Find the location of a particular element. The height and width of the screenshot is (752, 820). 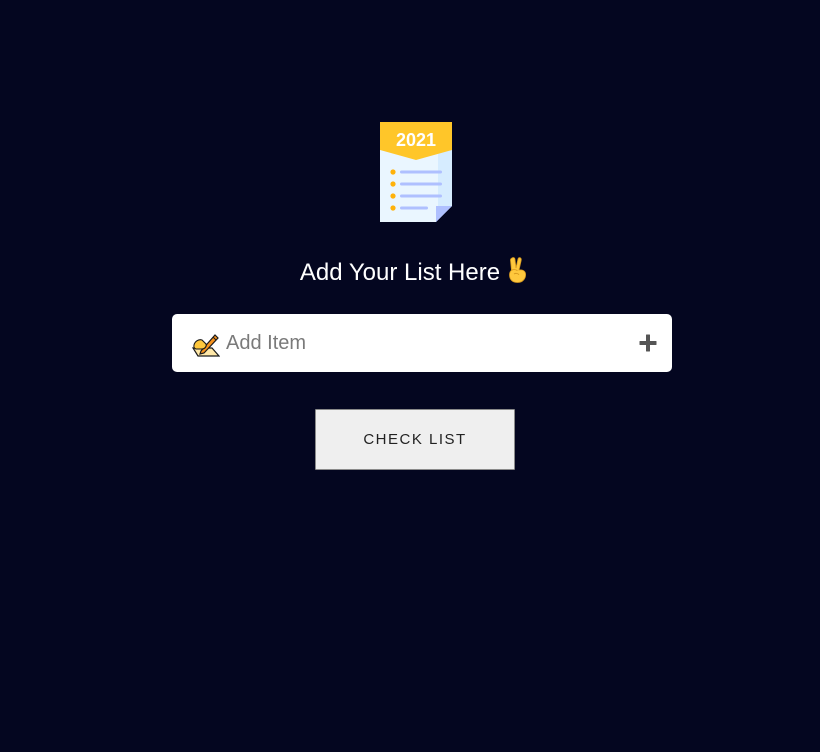

plus-icon is located at coordinates (648, 343).